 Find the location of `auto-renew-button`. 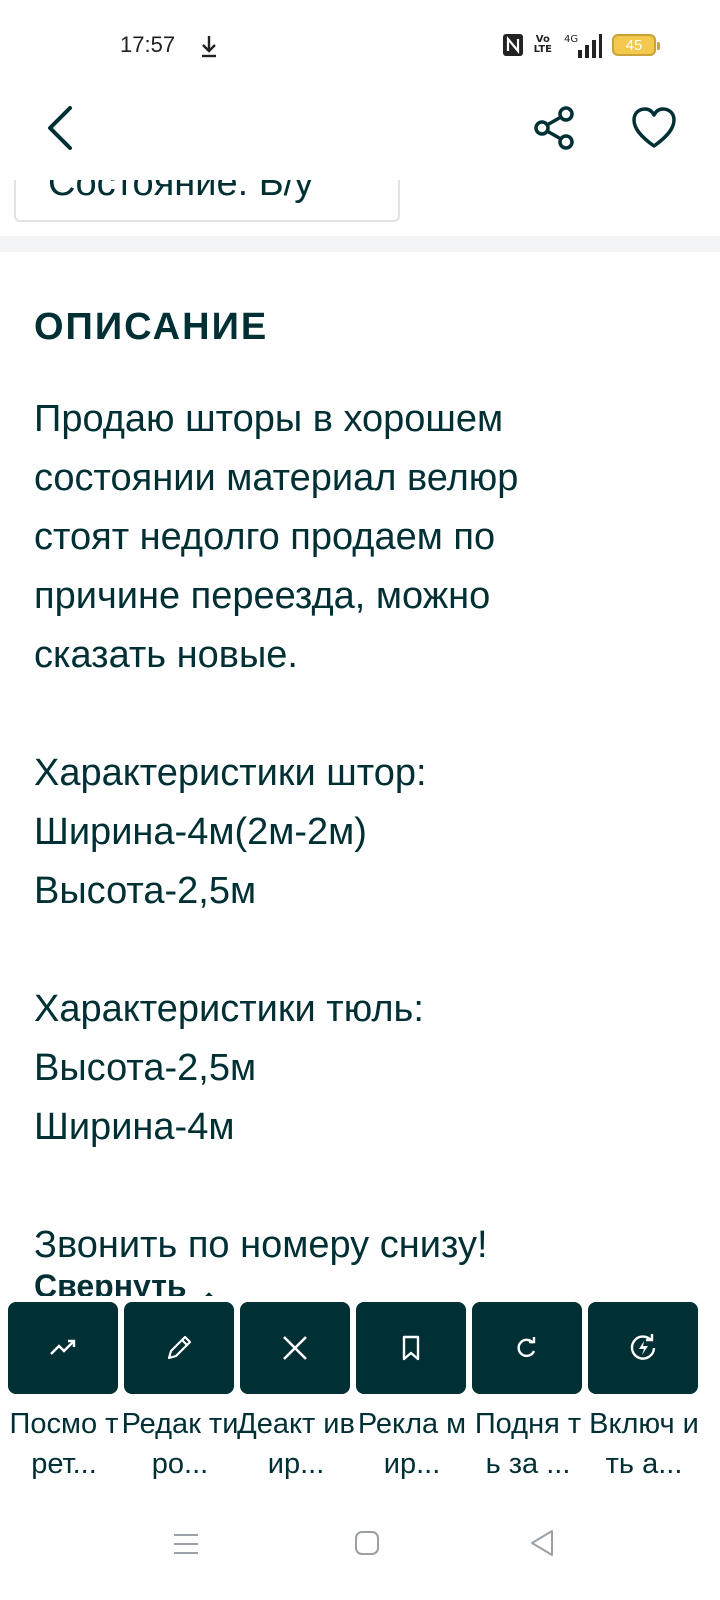

auto-renew-button is located at coordinates (643, 1348).